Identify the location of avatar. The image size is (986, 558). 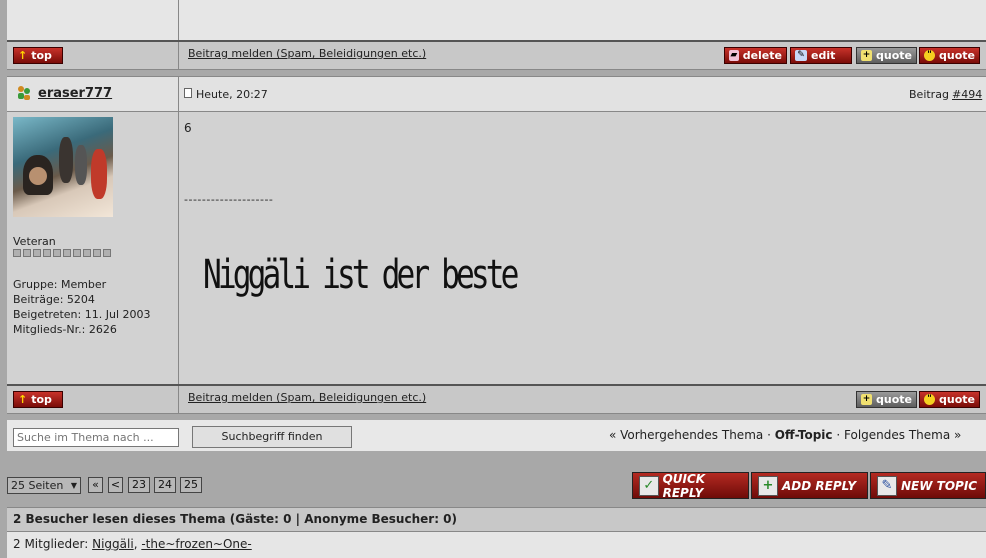
(63, 167).